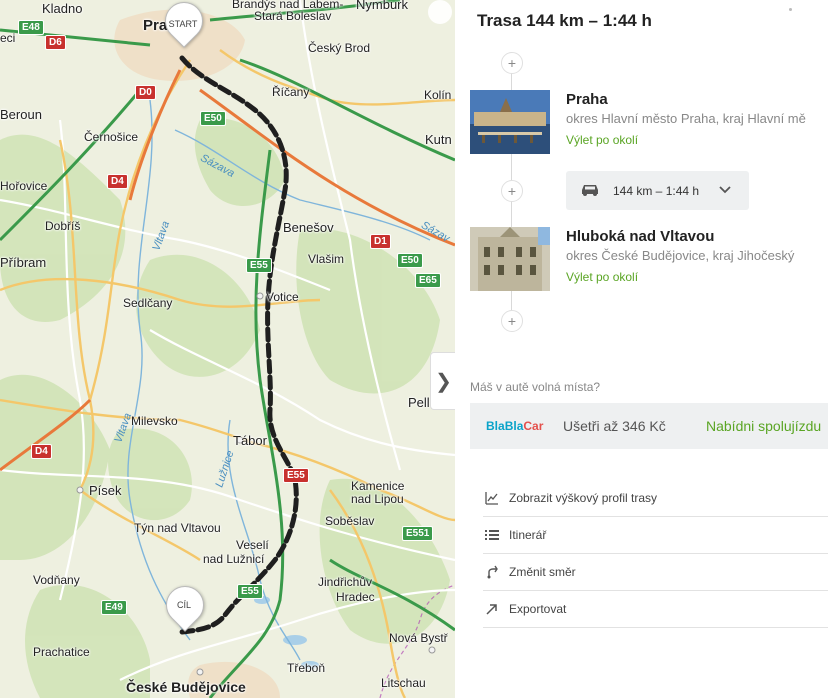  I want to click on road-shield: E49, so click(114, 607).